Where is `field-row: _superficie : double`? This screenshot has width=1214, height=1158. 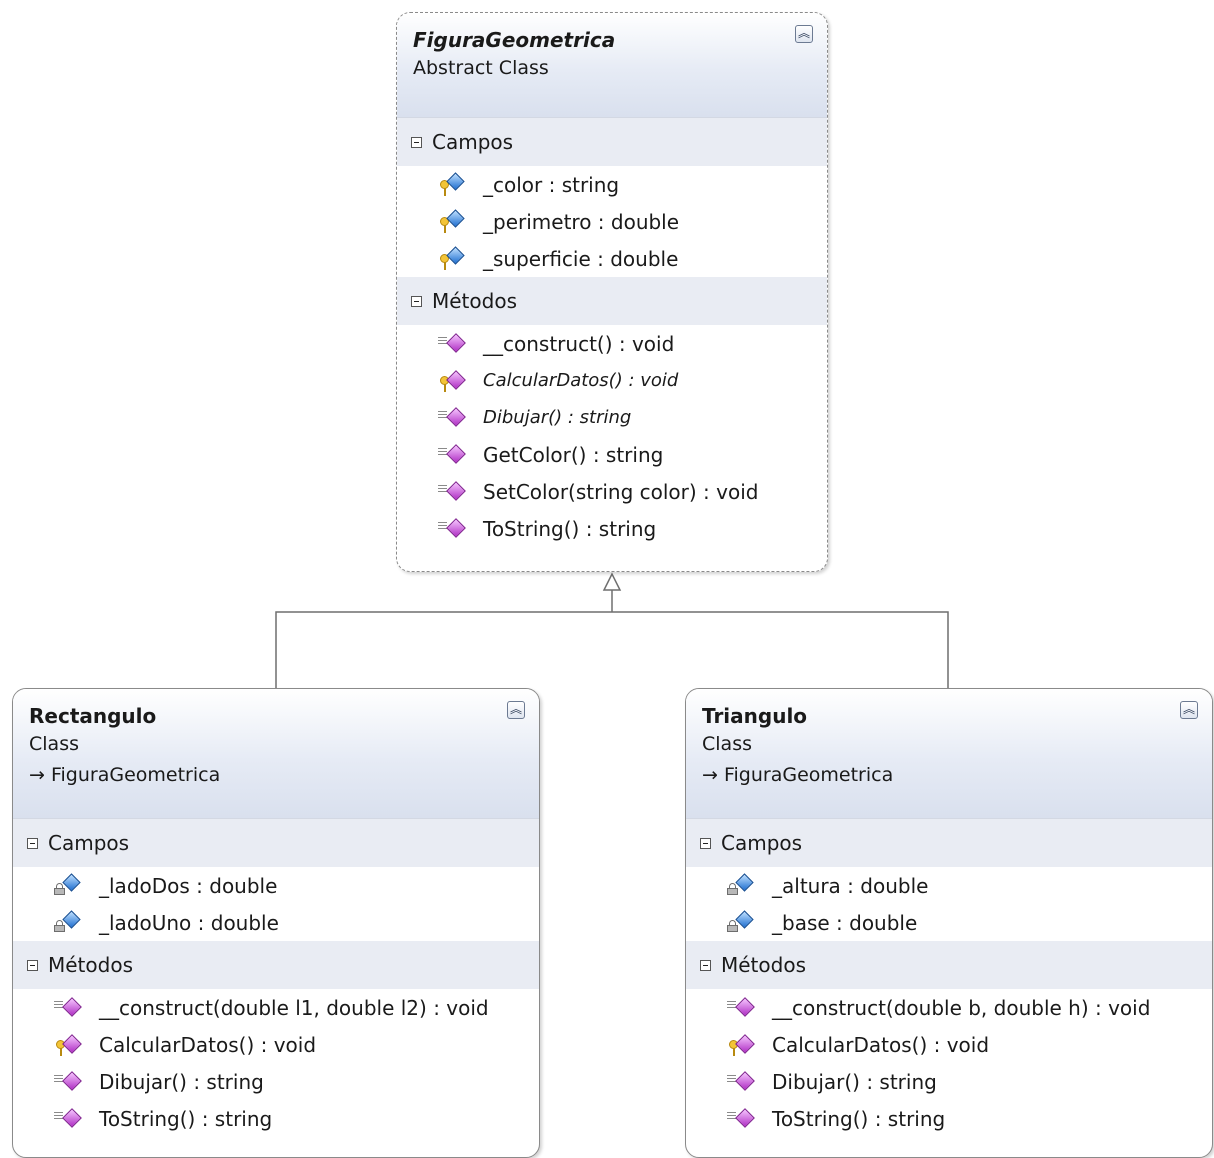 field-row: _superficie : double is located at coordinates (612, 258).